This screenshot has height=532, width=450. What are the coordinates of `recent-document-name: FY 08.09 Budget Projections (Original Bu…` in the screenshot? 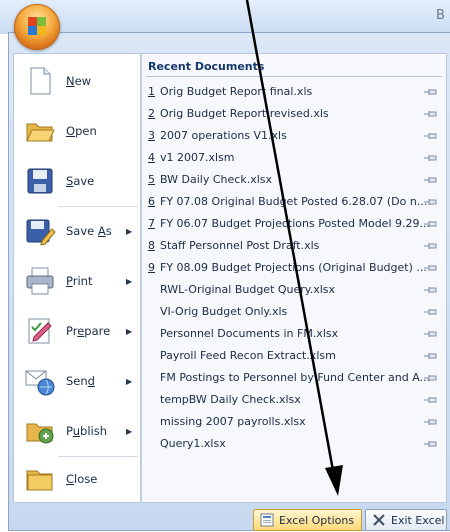 It's located at (293, 267).